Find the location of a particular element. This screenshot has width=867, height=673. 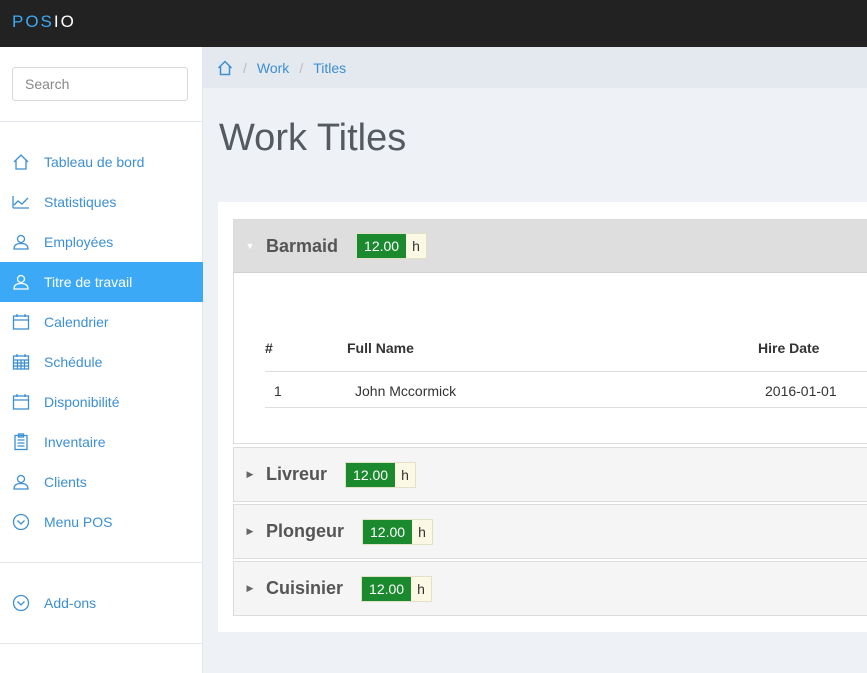

search-input is located at coordinates (100, 84).